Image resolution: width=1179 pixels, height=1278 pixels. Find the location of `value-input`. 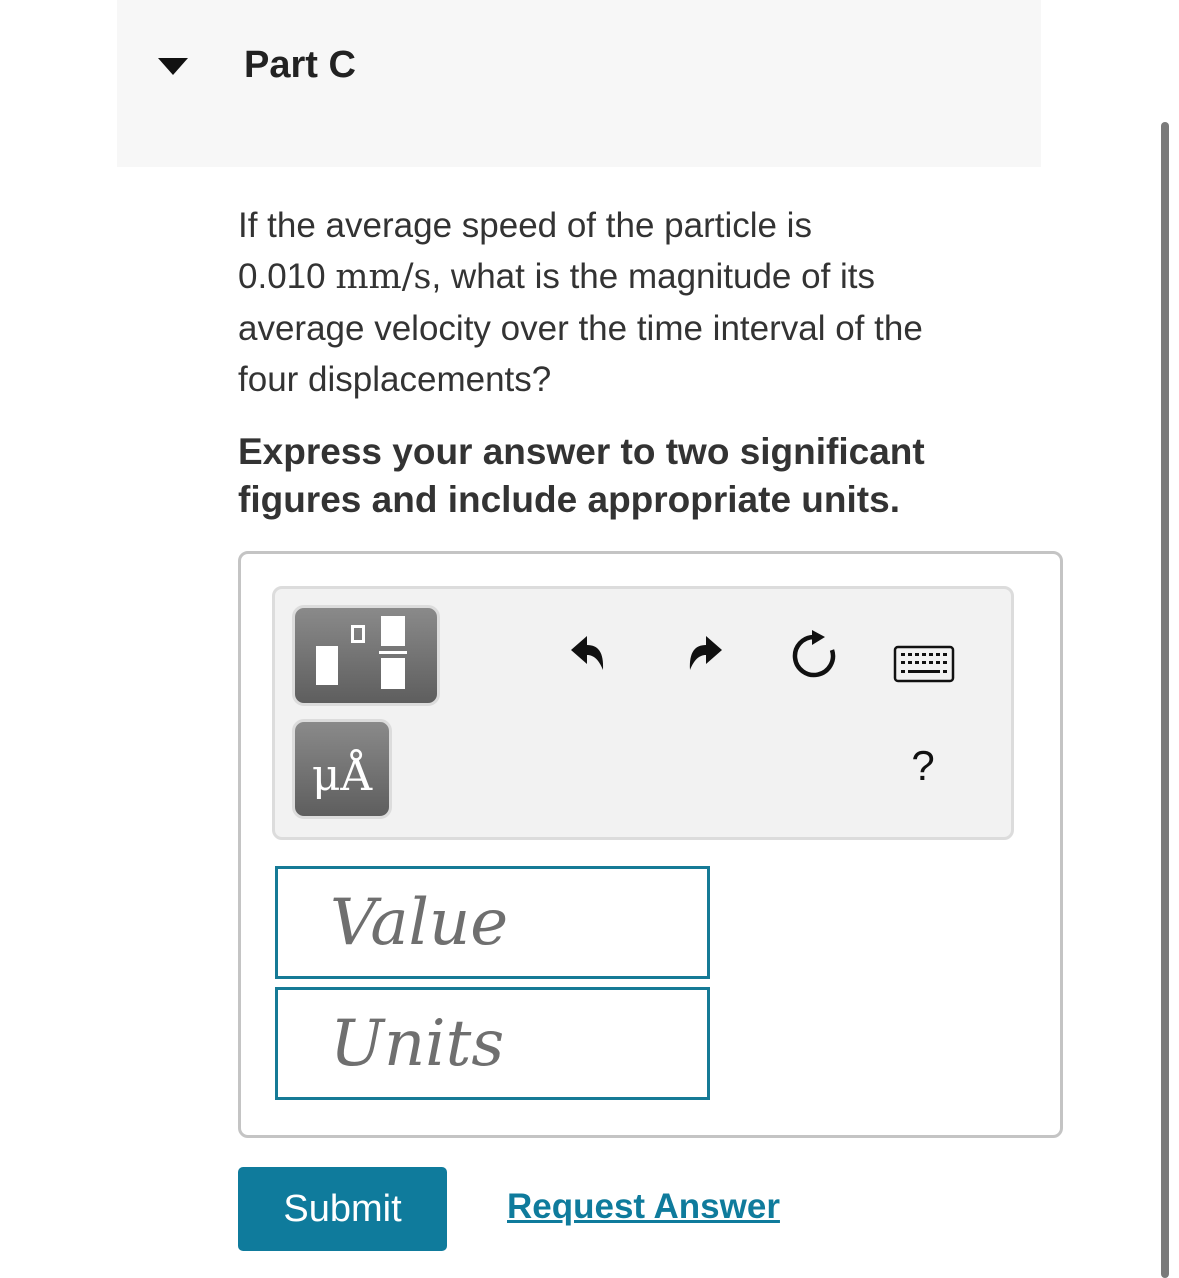

value-input is located at coordinates (492, 922).